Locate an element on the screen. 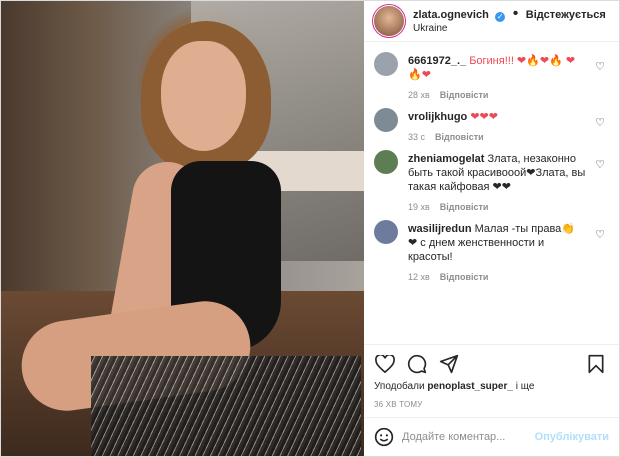 The width and height of the screenshot is (620, 457). likes-prefix: Уподобали is located at coordinates (399, 386).